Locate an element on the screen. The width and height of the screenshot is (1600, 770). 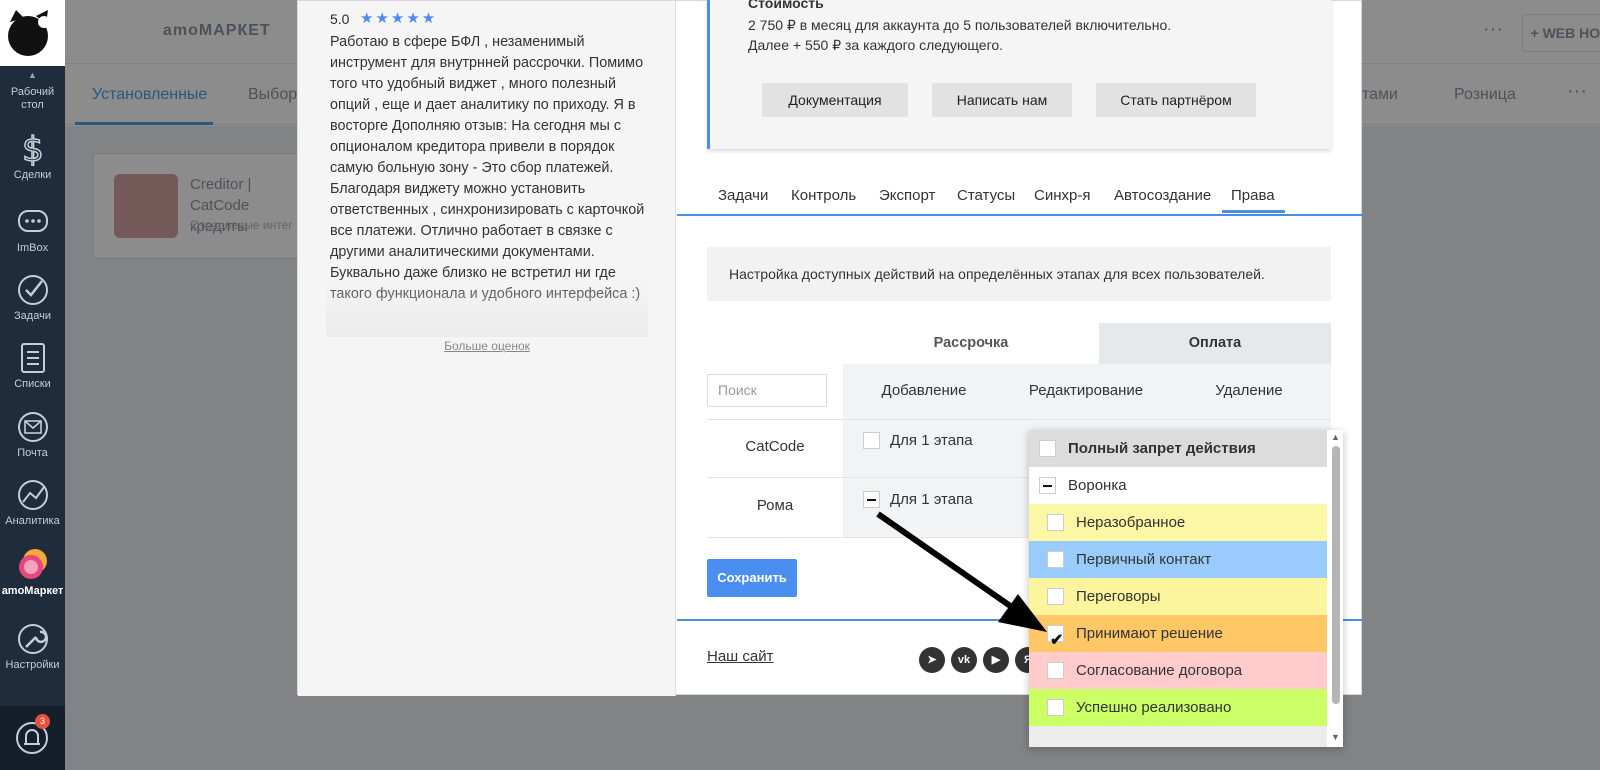
dropdown-item-label: Согласование договора is located at coordinates (1159, 670).